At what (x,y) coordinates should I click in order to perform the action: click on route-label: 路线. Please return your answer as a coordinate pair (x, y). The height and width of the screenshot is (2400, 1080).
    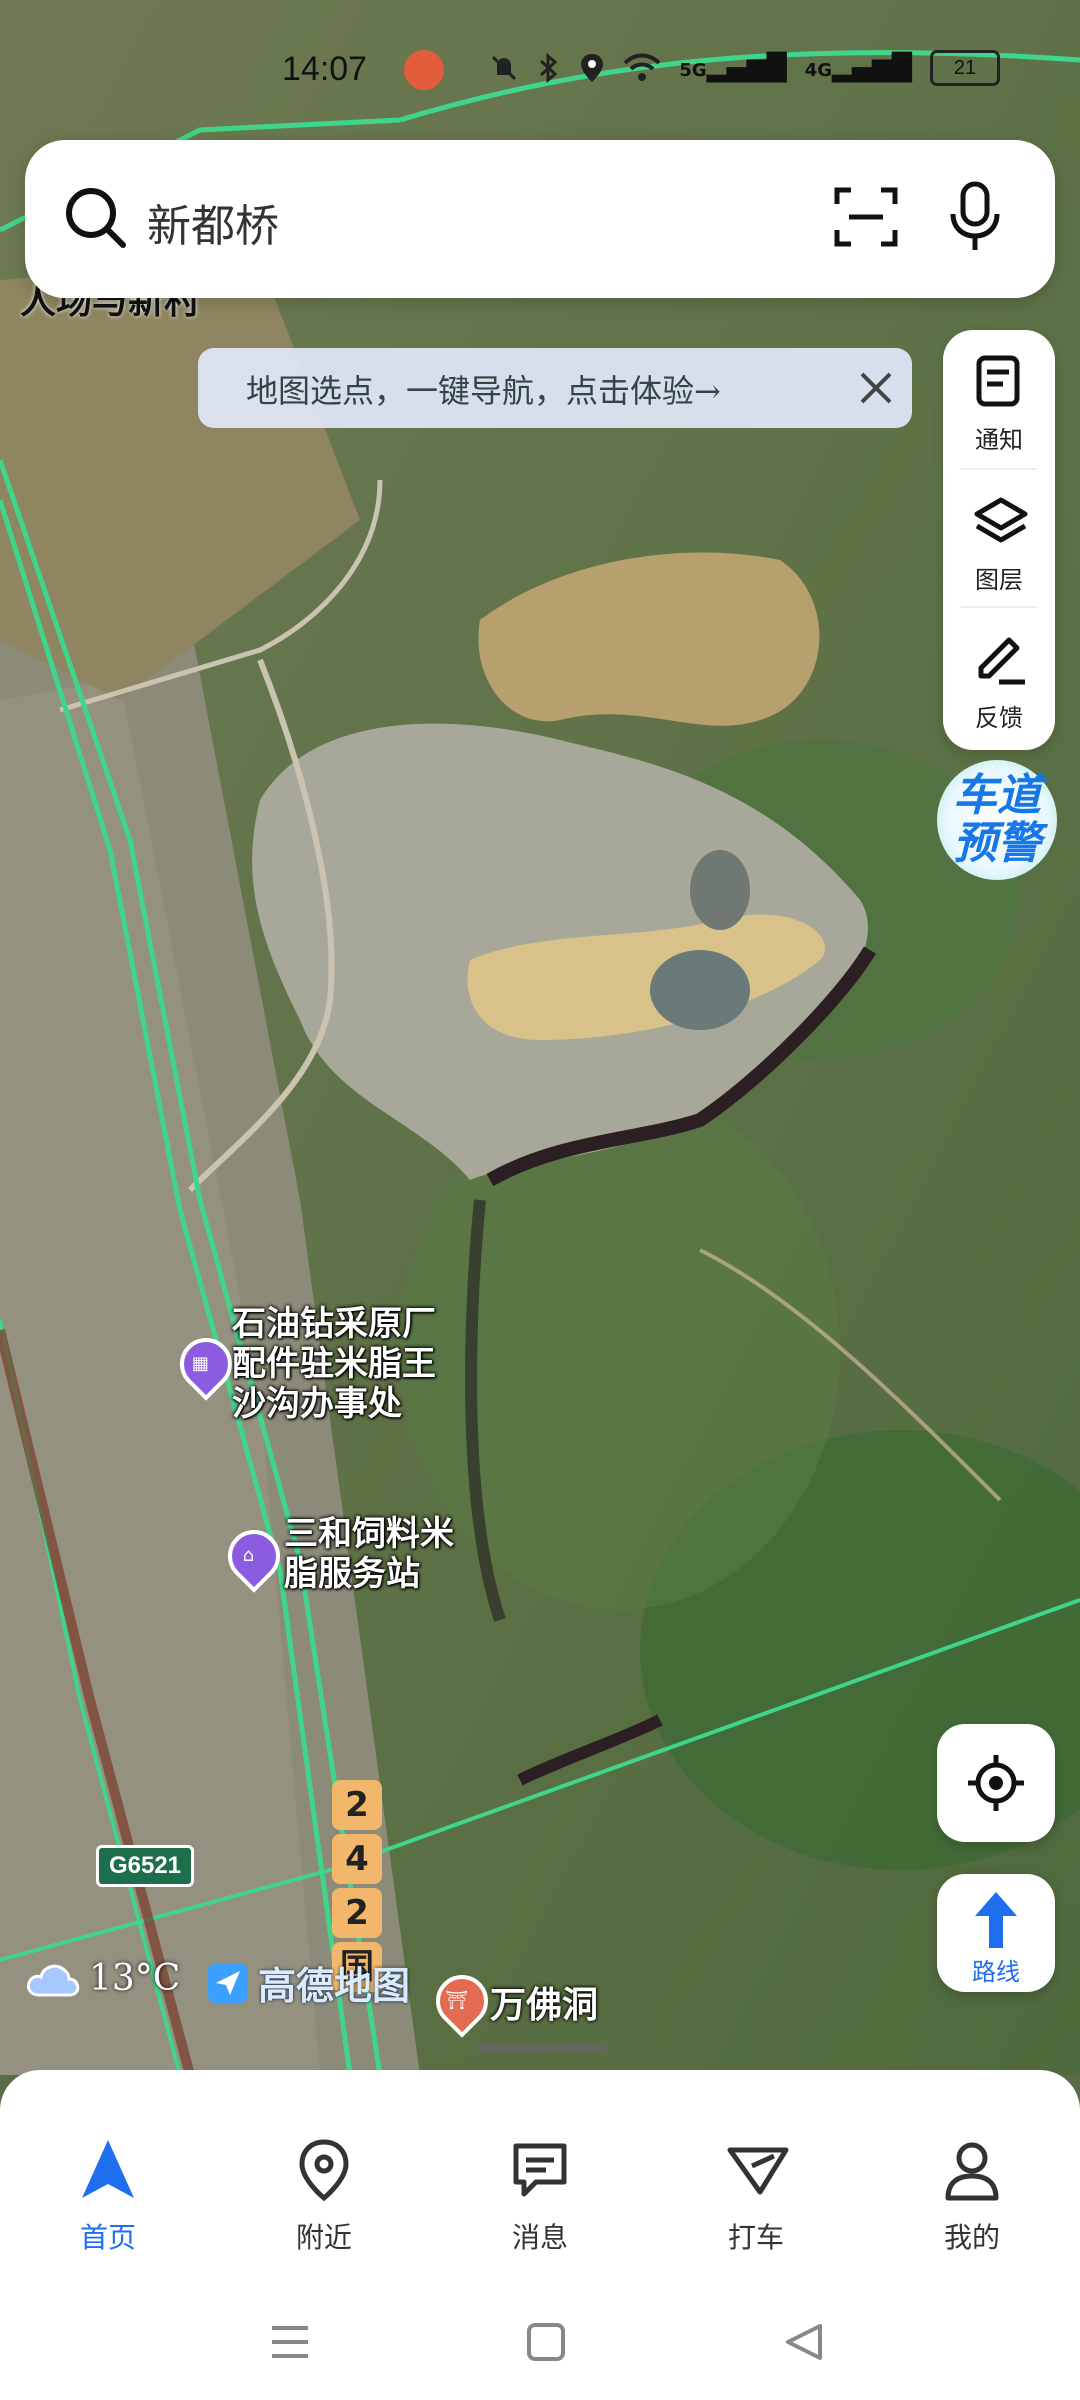
    Looking at the image, I should click on (996, 1972).